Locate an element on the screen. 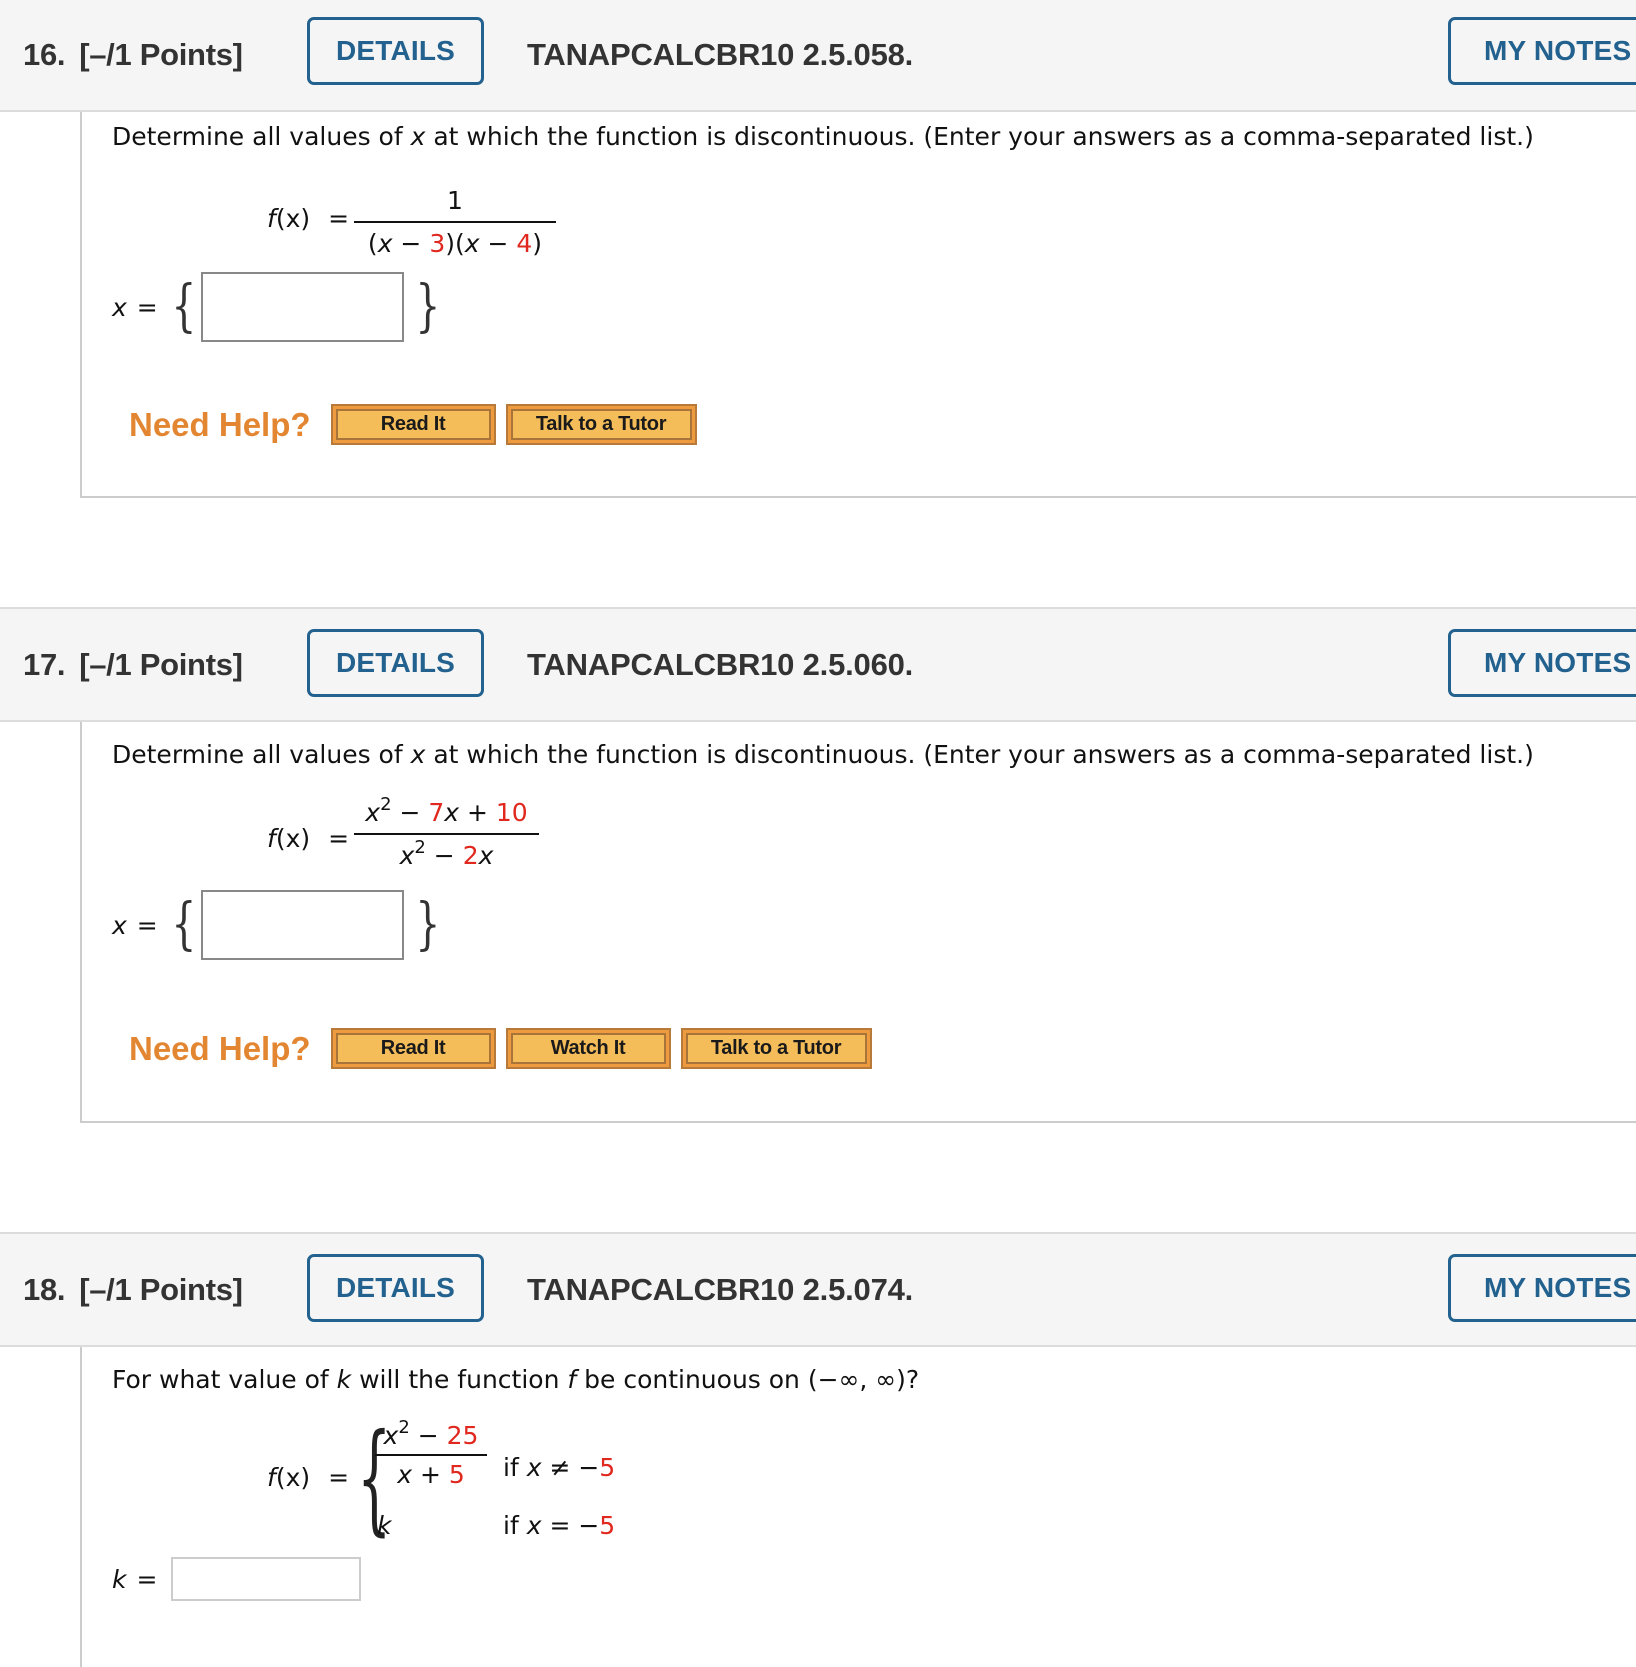 This screenshot has height=1667, width=1636. question-number: 16. is located at coordinates (44, 54).